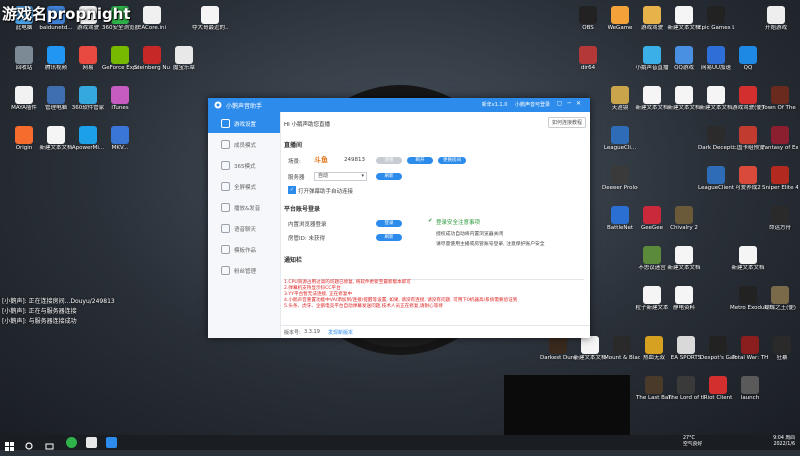 The image size is (800, 456). Describe the element at coordinates (399, 105) in the screenshot. I see `titlebar: 小鹅声音助手 新年v1.1.0 小鹅声音可登录 ▢─✕` at that location.